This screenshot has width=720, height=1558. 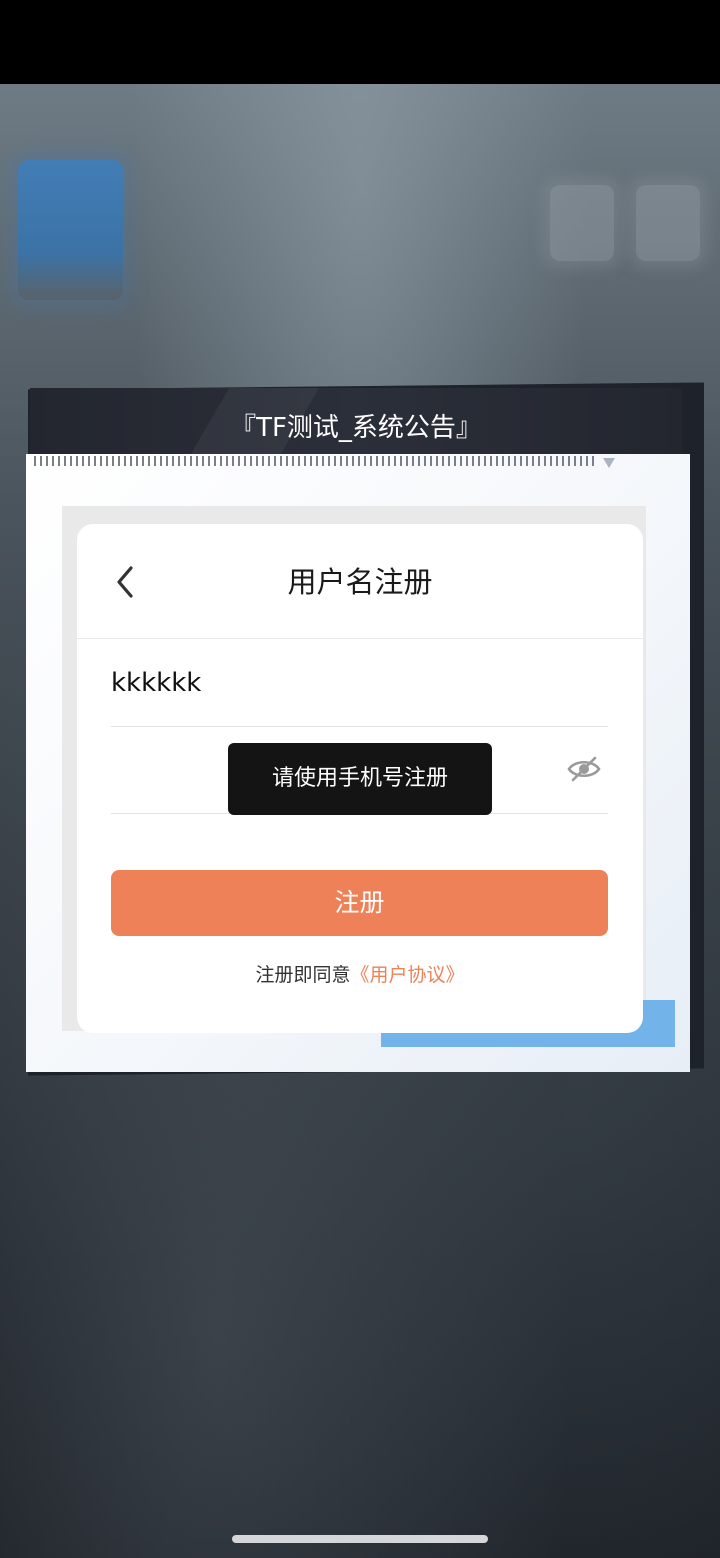 What do you see at coordinates (408, 975) in the screenshot?
I see `user-agreement-link: 《用户协议》` at bounding box center [408, 975].